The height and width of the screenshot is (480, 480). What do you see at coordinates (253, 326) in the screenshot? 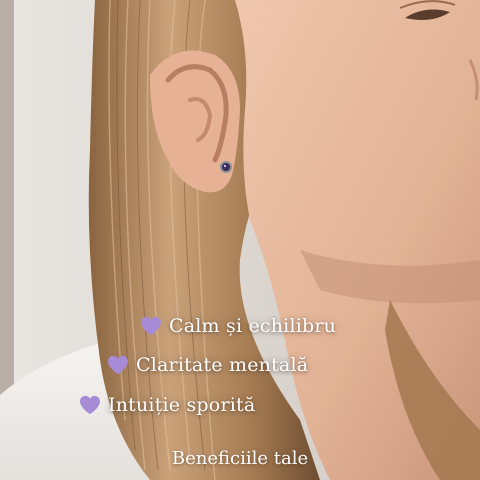
I see `benefit-label: Calm și echilibru` at bounding box center [253, 326].